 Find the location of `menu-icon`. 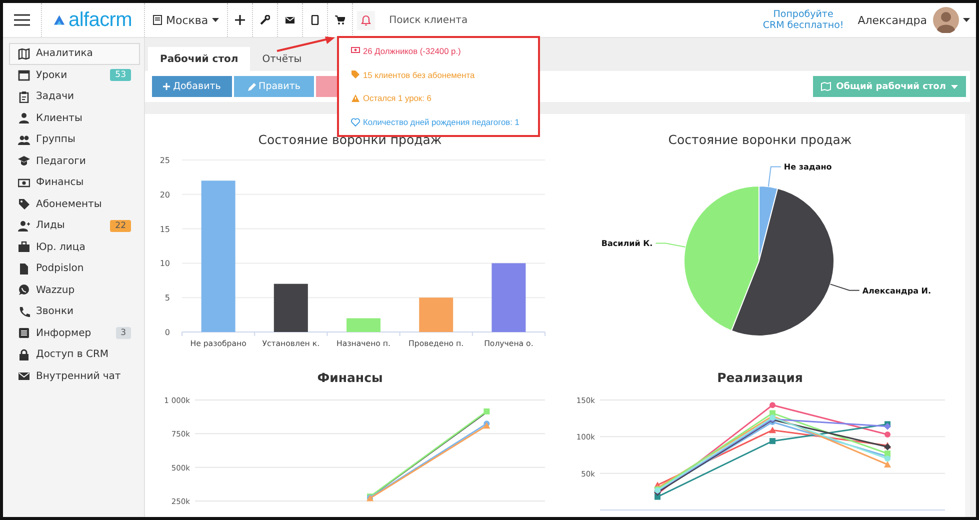

menu-icon is located at coordinates (22, 20).